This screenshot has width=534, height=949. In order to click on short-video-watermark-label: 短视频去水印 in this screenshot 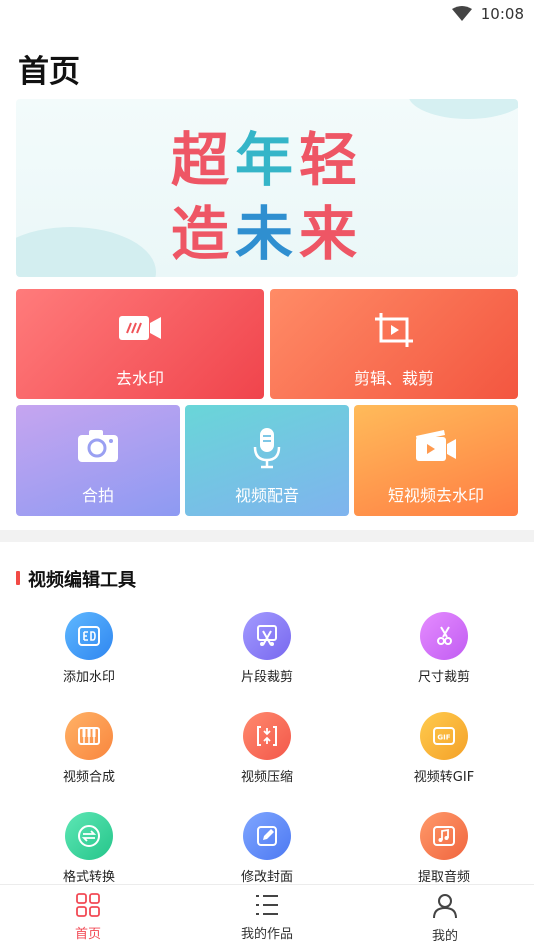, I will do `click(435, 495)`.